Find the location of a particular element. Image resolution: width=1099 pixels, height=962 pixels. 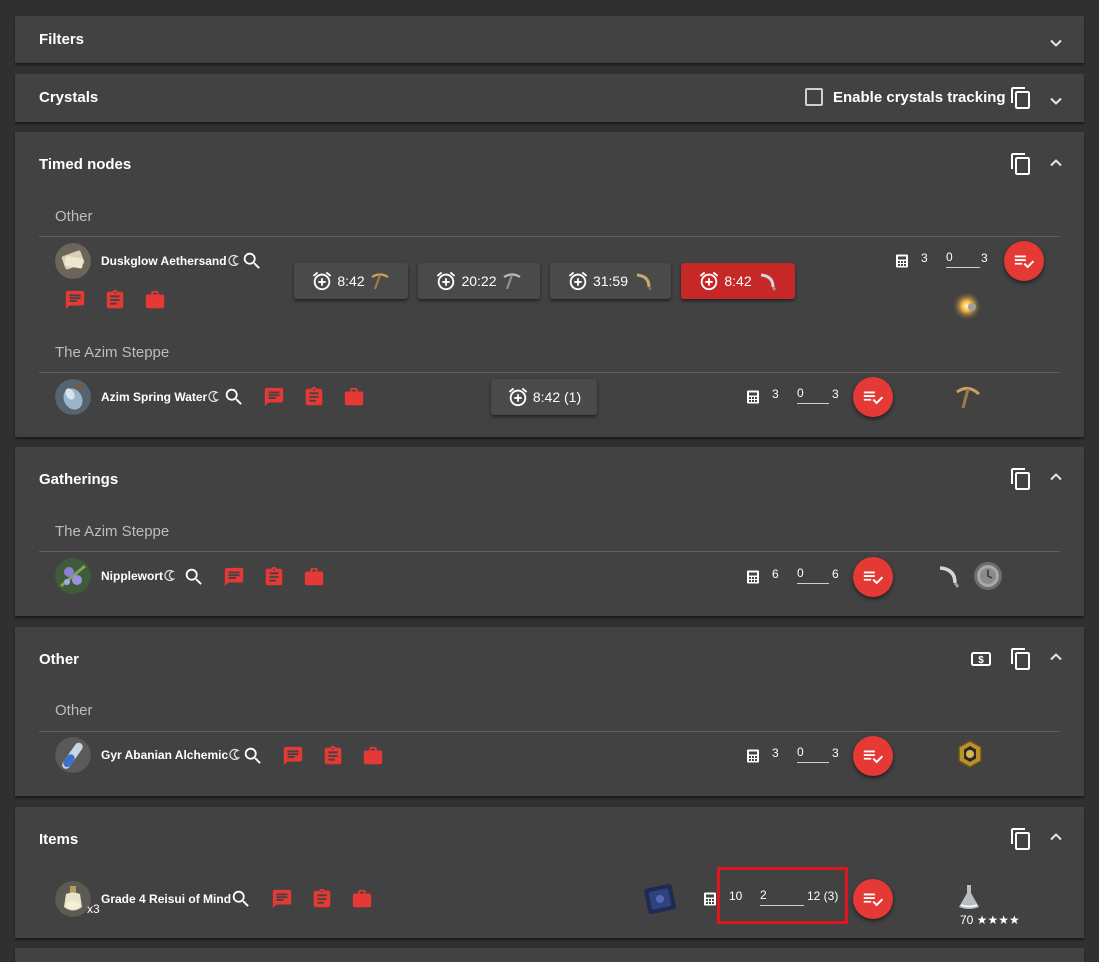

item-name-text: Gyr Abanian Alchemic is located at coordinates (165, 755).